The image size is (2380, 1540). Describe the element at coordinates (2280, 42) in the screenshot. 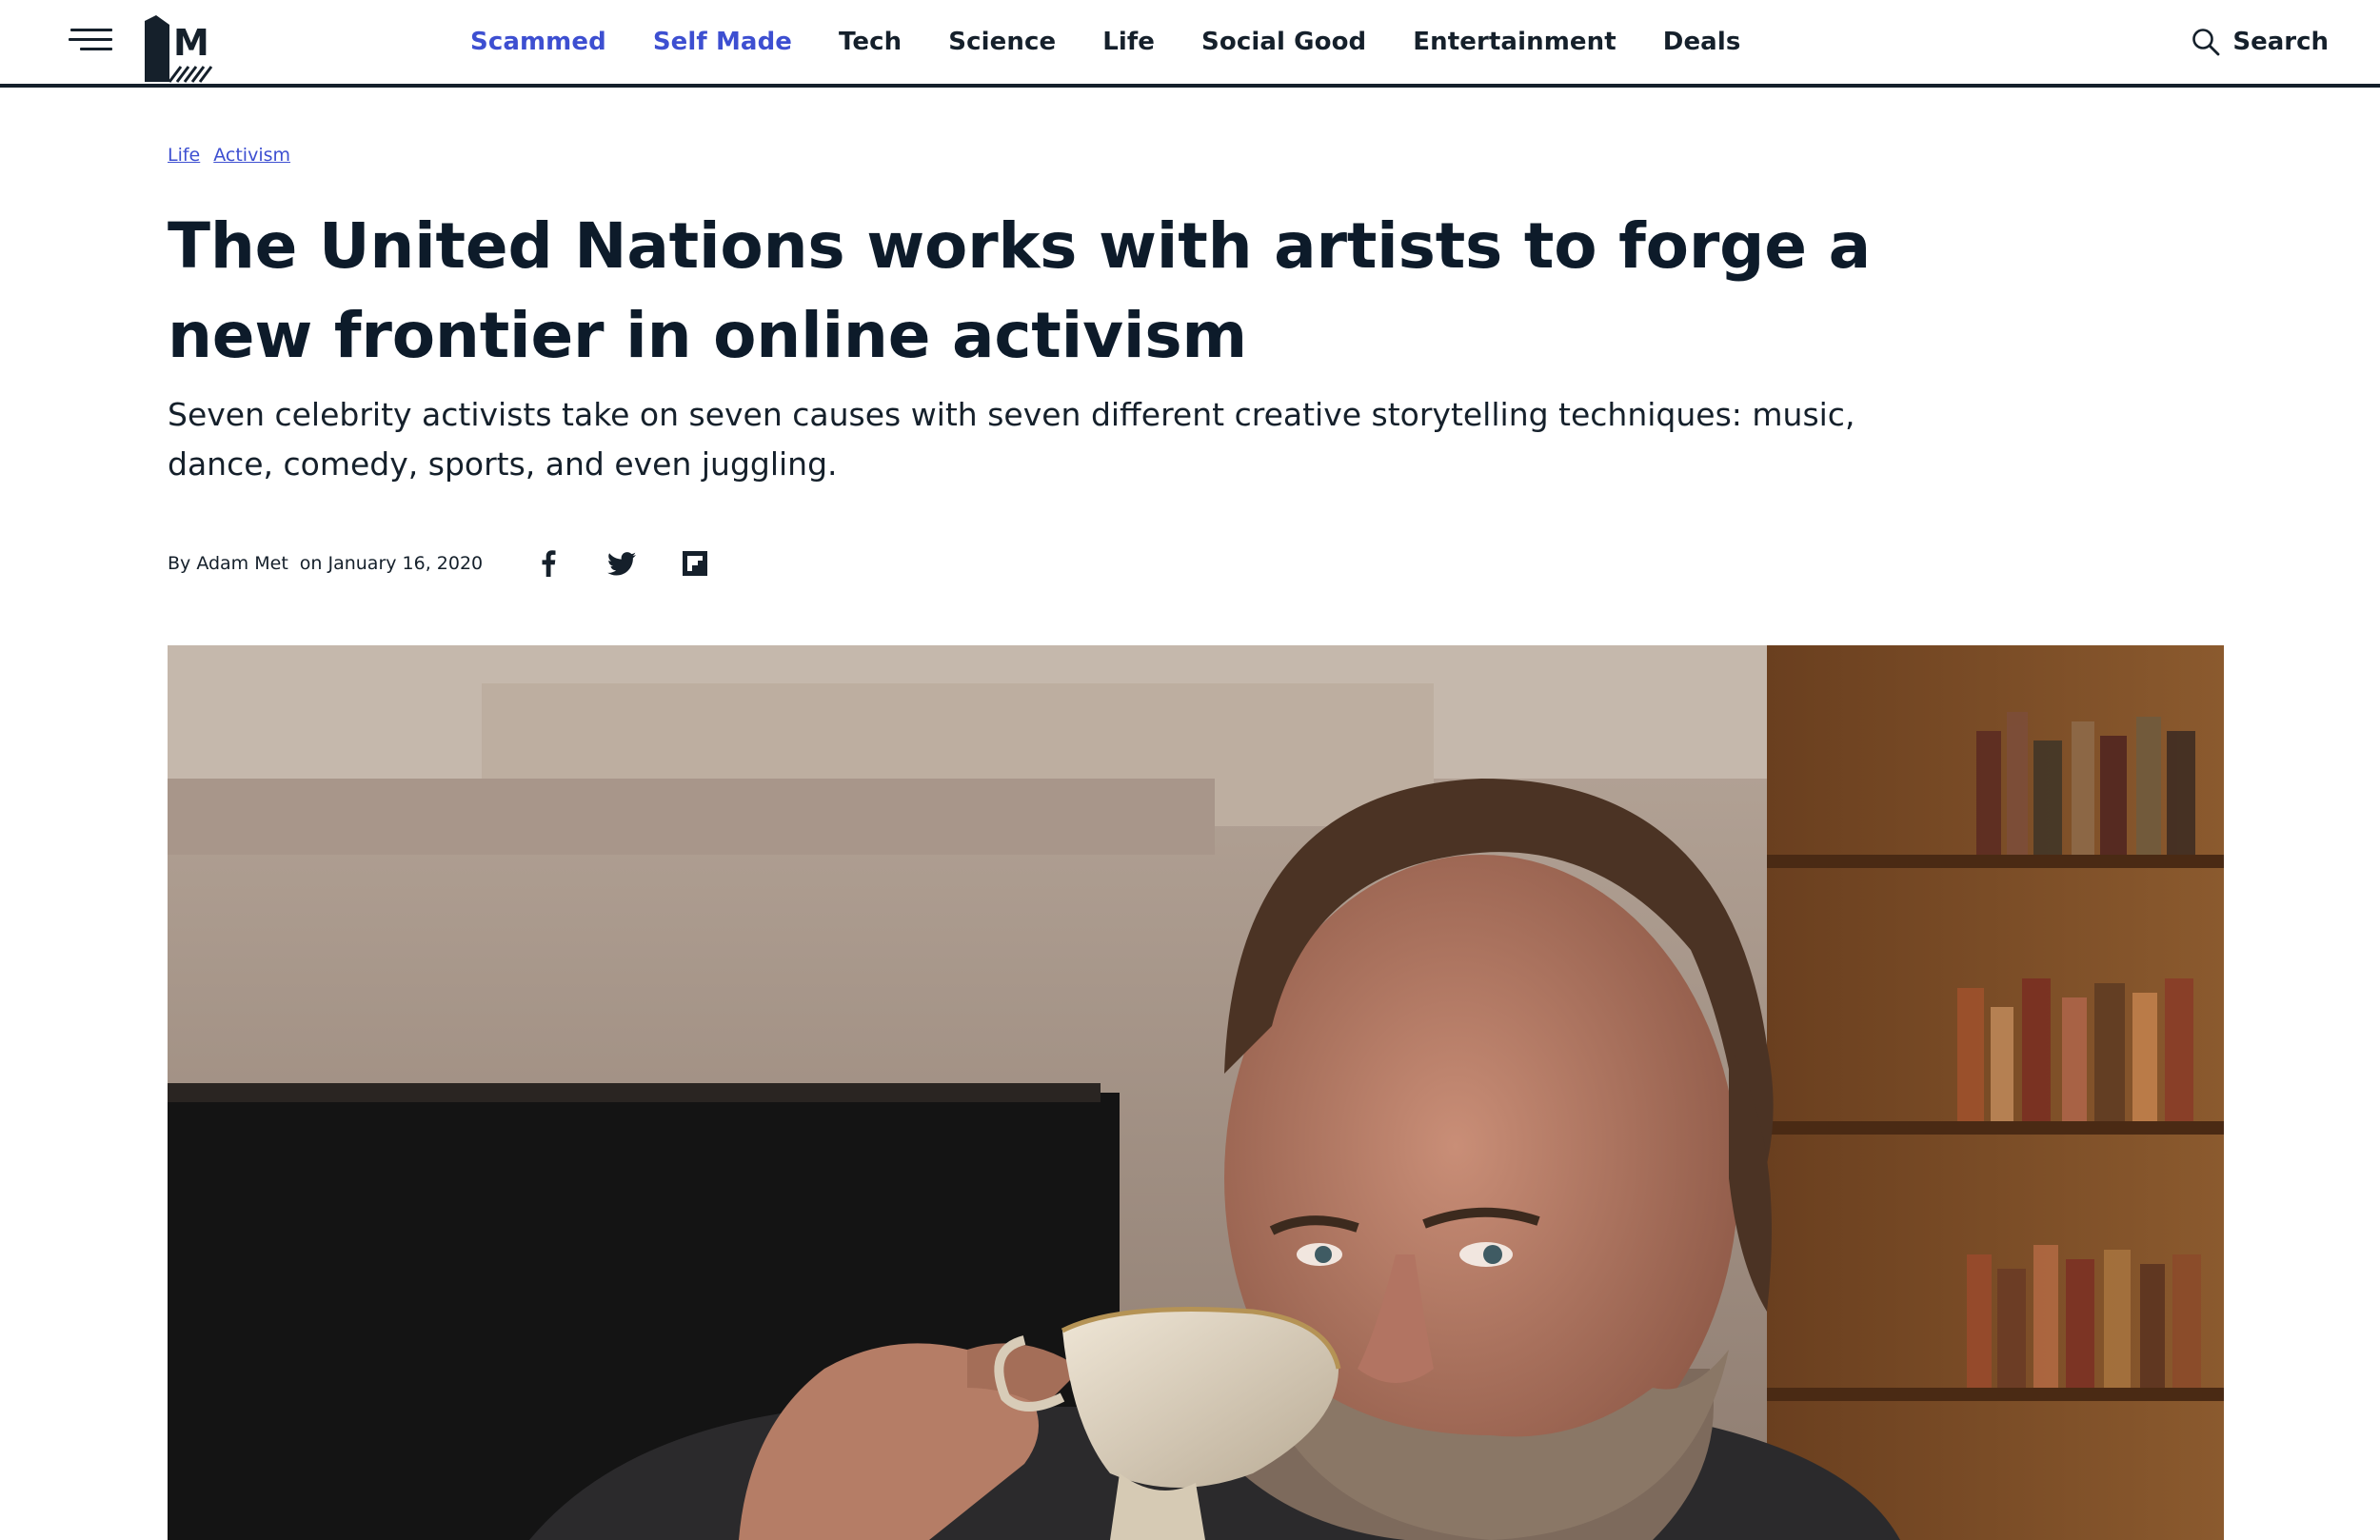

I see `search-label: Search` at that location.